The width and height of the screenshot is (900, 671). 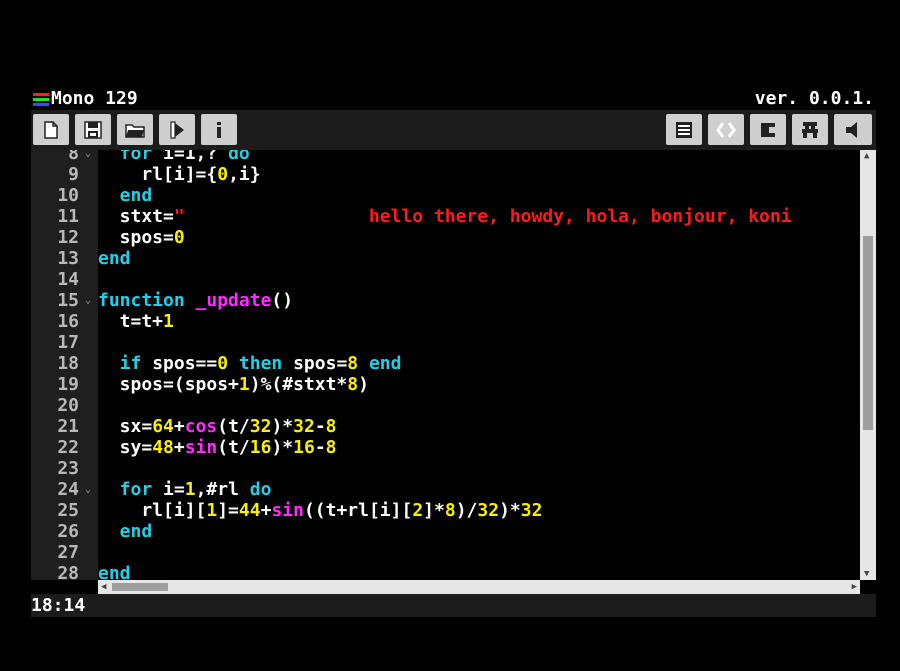 I want to click on braces-icon, so click(x=726, y=129).